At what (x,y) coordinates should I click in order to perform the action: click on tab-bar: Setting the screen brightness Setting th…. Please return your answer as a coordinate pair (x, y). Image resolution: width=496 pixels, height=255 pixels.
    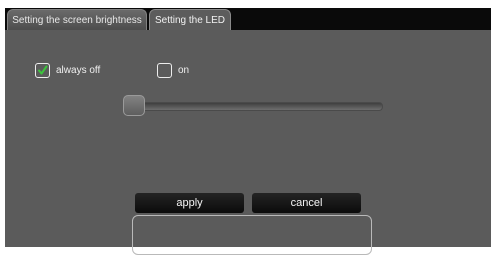
    Looking at the image, I should click on (248, 19).